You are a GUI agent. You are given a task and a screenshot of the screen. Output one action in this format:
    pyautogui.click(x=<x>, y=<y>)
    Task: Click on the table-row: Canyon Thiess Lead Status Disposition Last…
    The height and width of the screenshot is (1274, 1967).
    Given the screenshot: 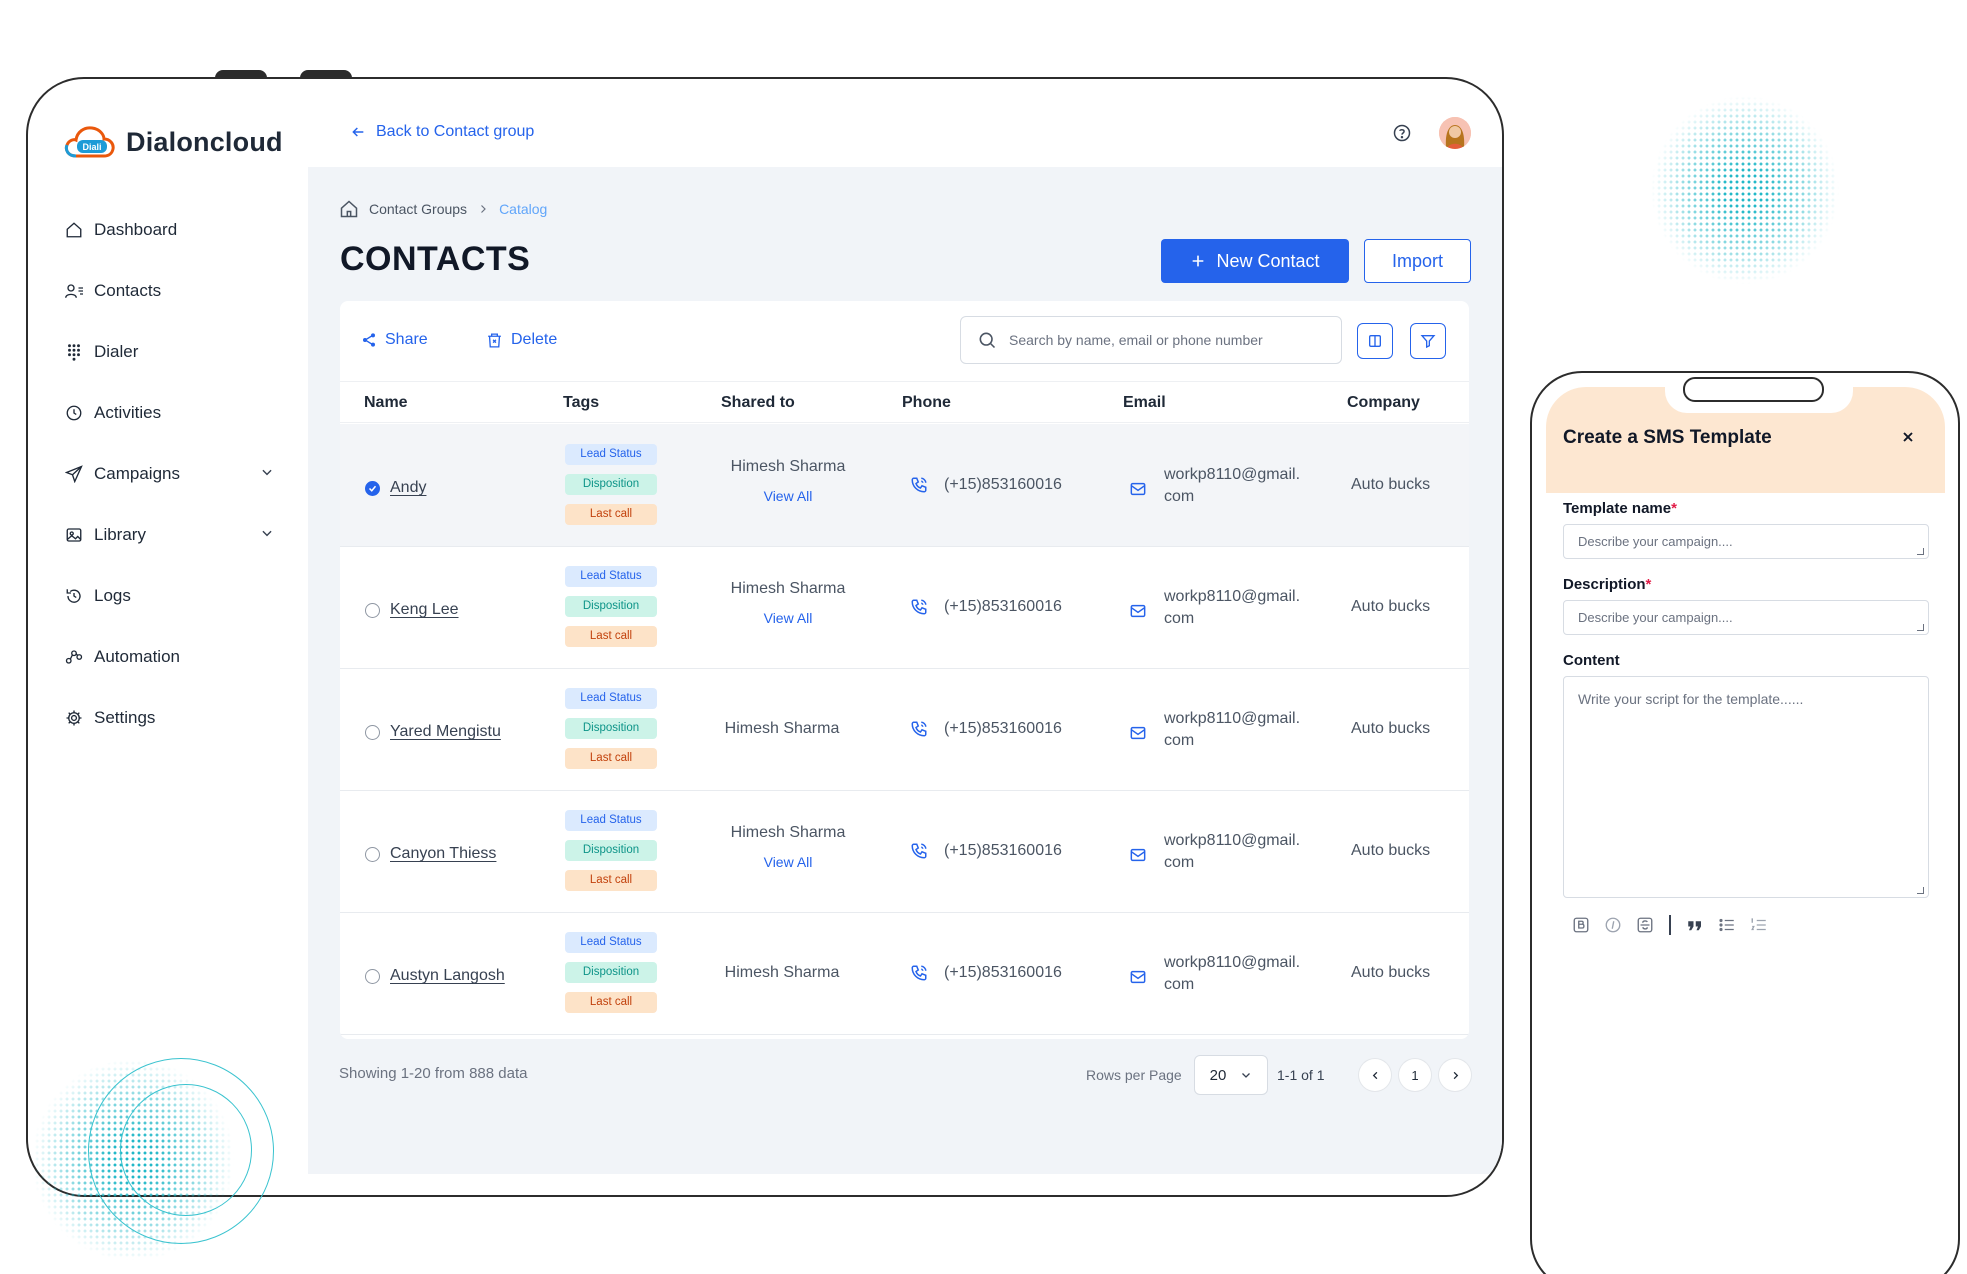 What is the action you would take?
    pyautogui.click(x=904, y=851)
    